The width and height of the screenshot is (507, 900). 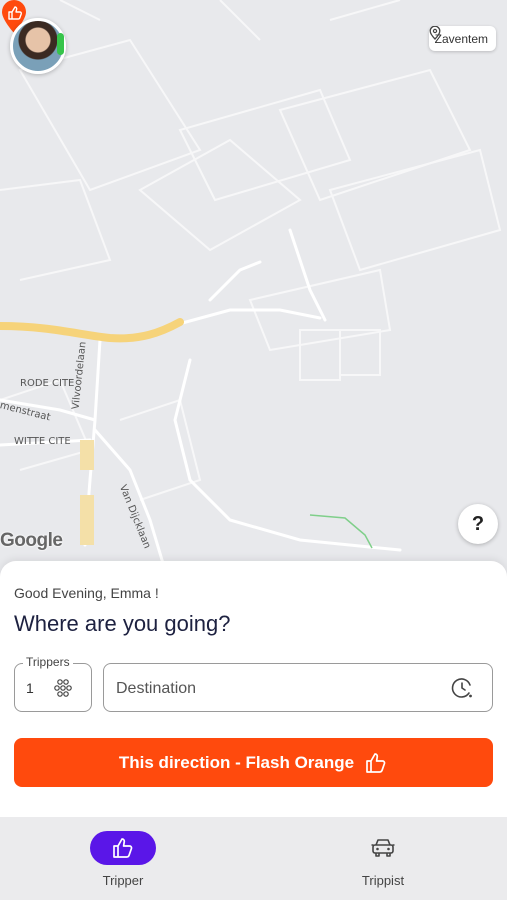 What do you see at coordinates (123, 880) in the screenshot?
I see `nav-tab-tripper-label: Tripper` at bounding box center [123, 880].